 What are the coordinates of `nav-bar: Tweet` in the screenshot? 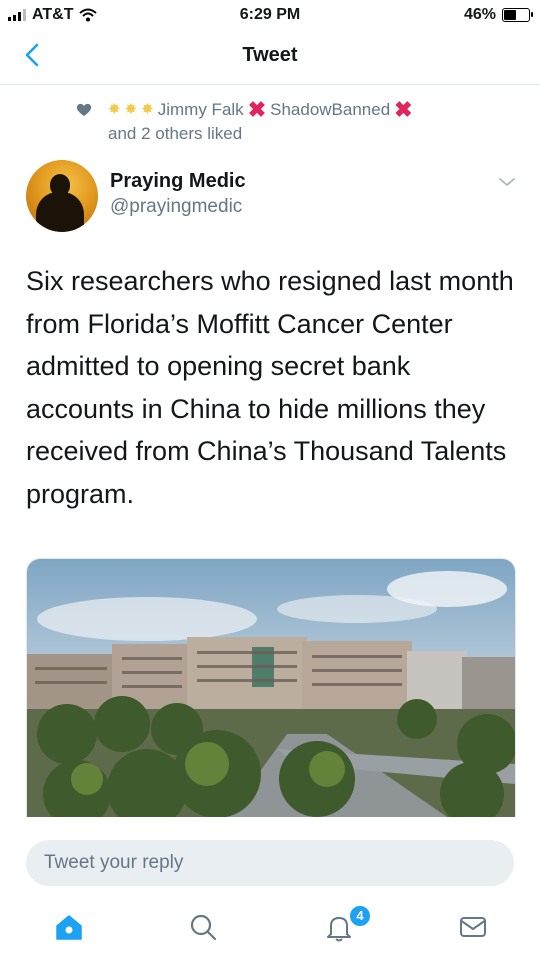 It's located at (270, 57).